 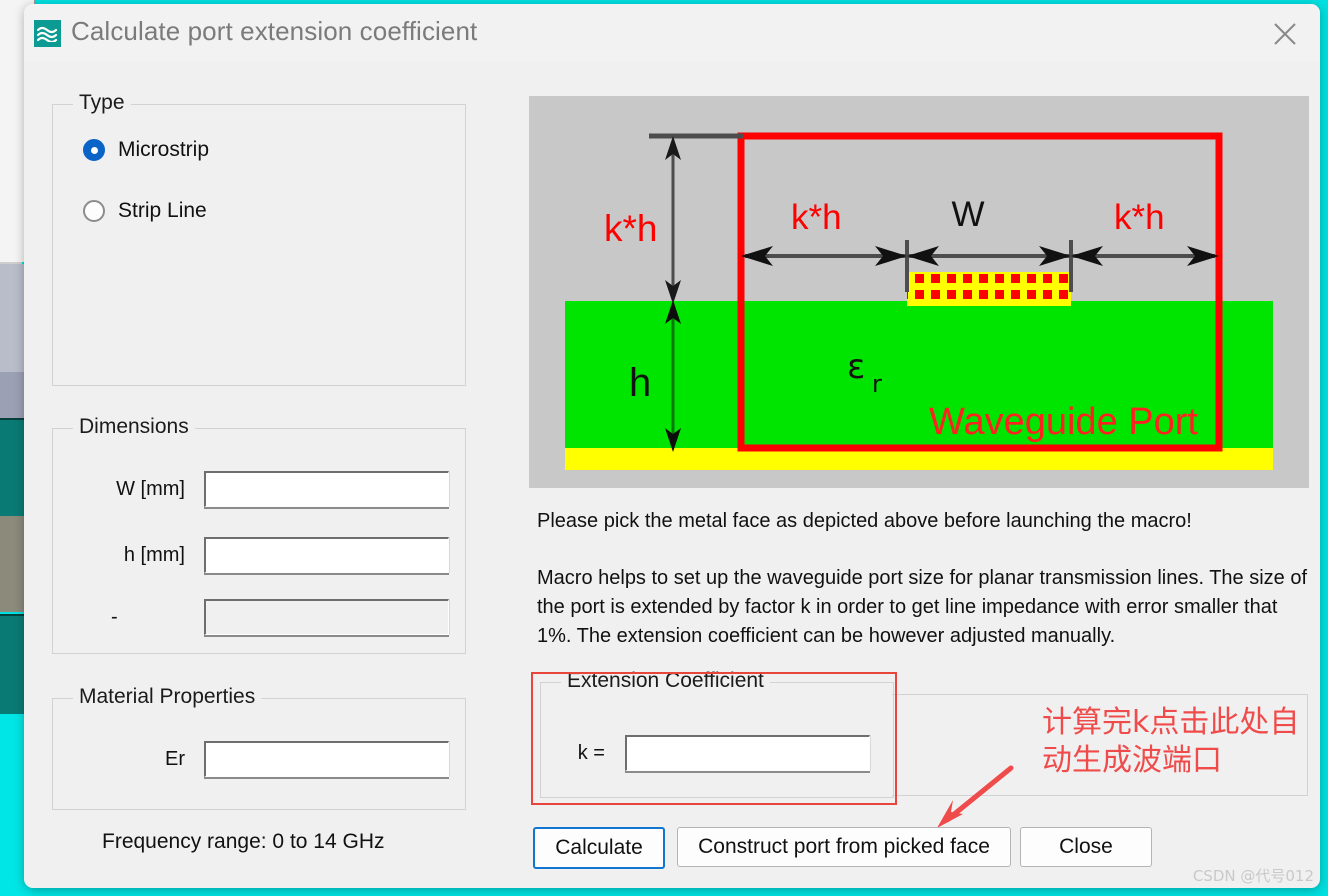 I want to click on input-third-disabled, so click(x=326, y=617).